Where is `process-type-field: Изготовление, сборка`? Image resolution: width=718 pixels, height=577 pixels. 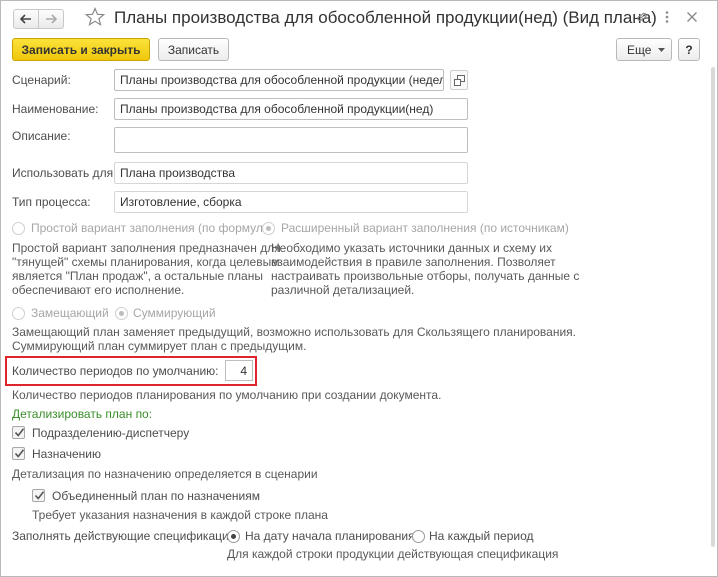 process-type-field: Изготовление, сборка is located at coordinates (291, 202).